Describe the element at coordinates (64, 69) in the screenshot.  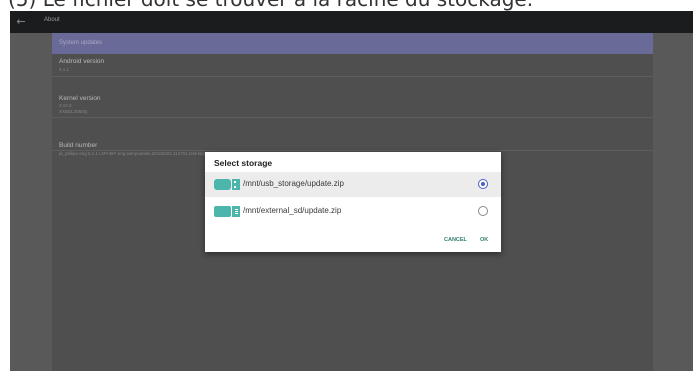
I see `settings-item-summary: 5.1.1` at that location.